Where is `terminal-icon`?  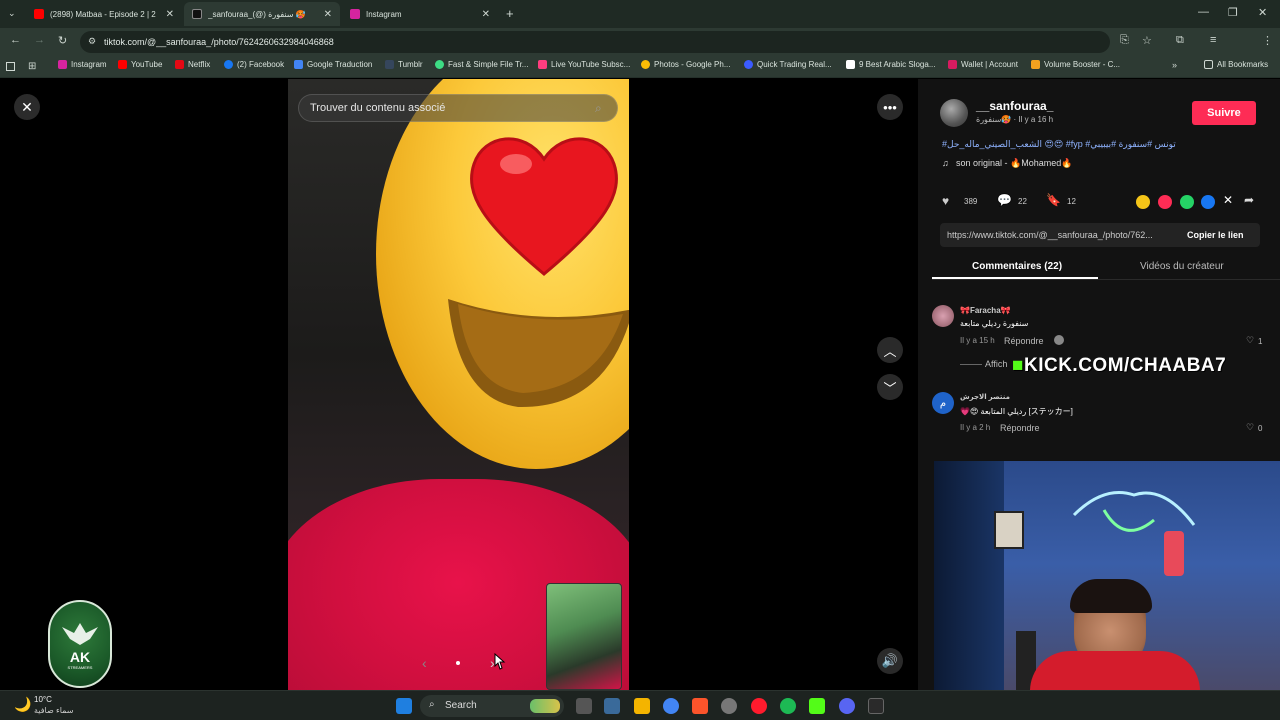 terminal-icon is located at coordinates (876, 706).